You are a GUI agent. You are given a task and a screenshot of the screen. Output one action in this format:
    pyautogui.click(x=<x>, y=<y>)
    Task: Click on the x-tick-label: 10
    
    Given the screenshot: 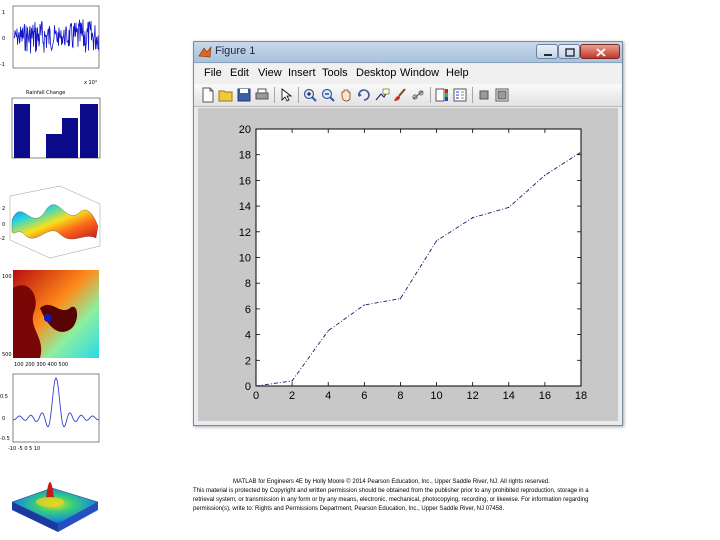 What is the action you would take?
    pyautogui.click(x=436, y=396)
    